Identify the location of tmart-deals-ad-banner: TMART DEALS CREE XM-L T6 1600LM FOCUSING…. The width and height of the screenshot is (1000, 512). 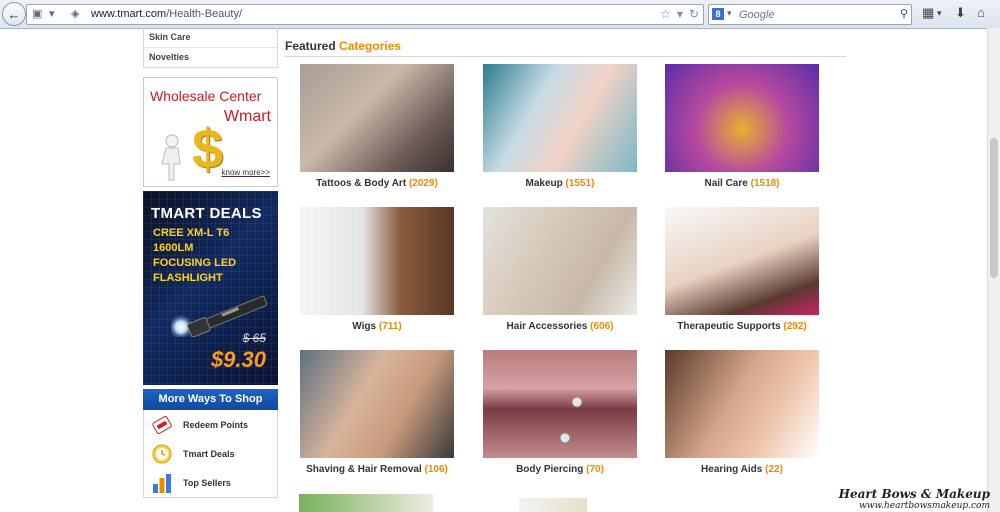
(210, 288).